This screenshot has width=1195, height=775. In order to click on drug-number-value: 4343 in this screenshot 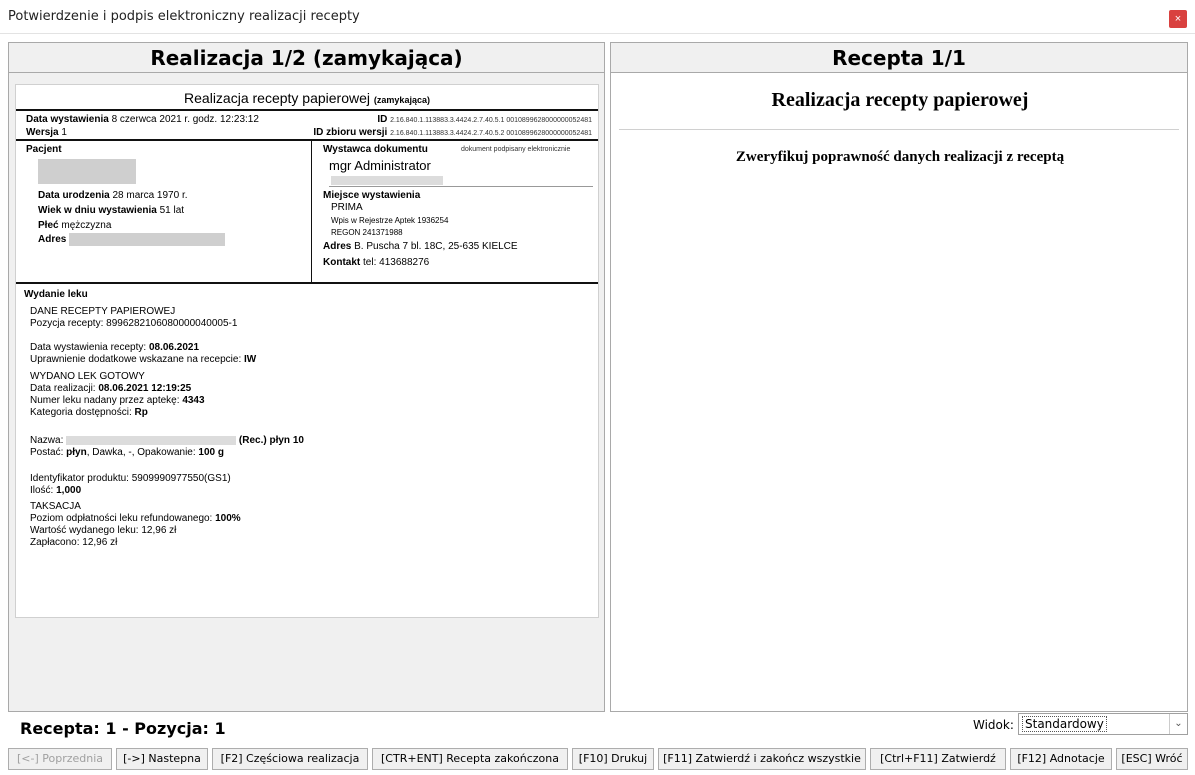, I will do `click(193, 400)`.